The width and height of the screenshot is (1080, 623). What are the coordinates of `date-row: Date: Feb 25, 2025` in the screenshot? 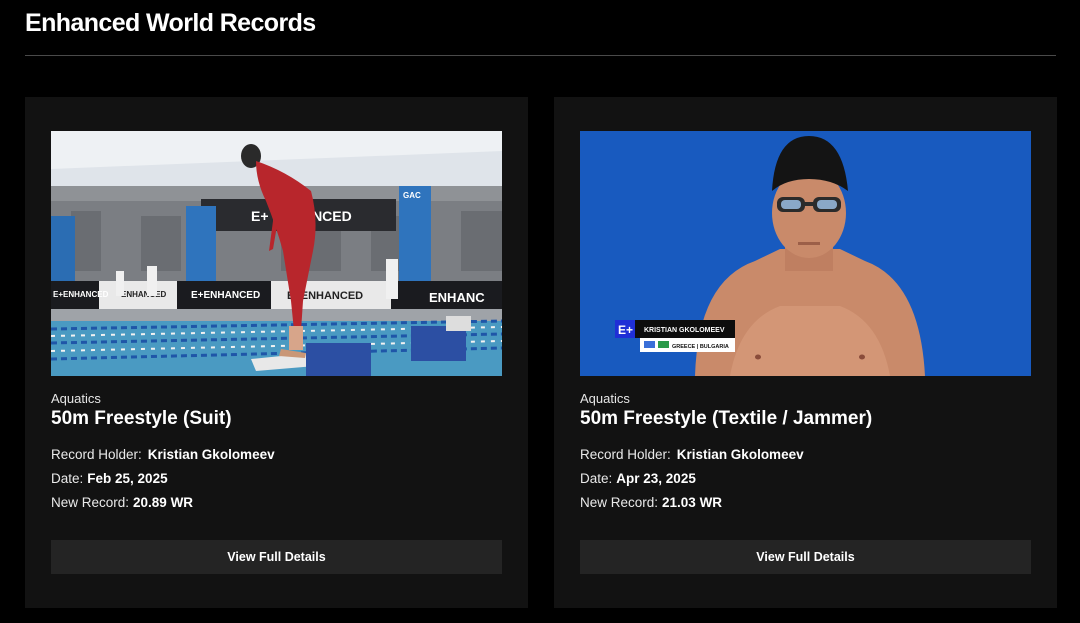 It's located at (109, 478).